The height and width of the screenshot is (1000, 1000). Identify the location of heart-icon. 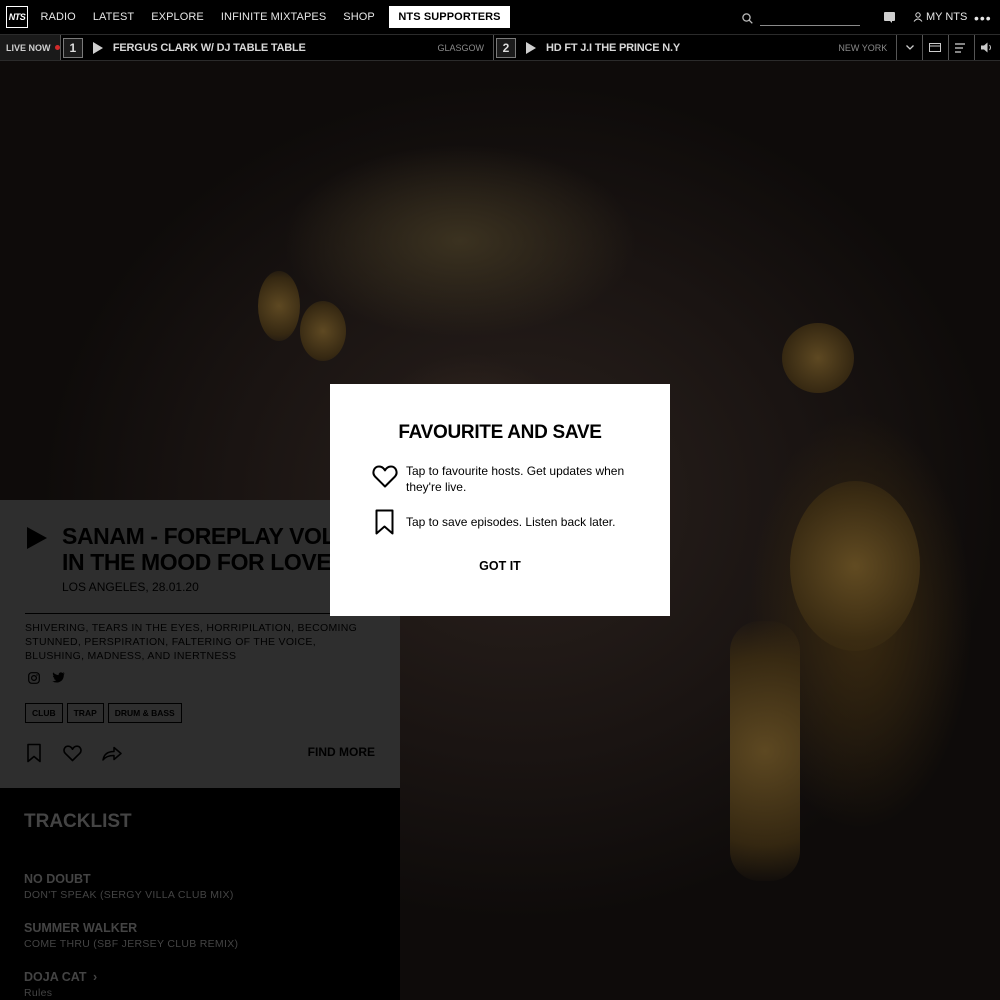
(385, 476).